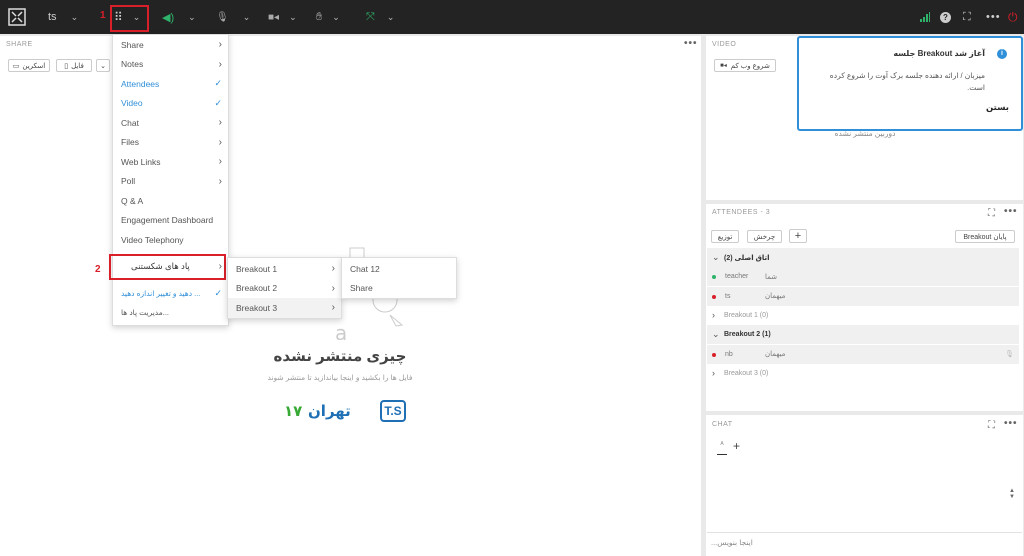 This screenshot has width=1024, height=556. Describe the element at coordinates (714, 296) in the screenshot. I see `status-dot` at that location.